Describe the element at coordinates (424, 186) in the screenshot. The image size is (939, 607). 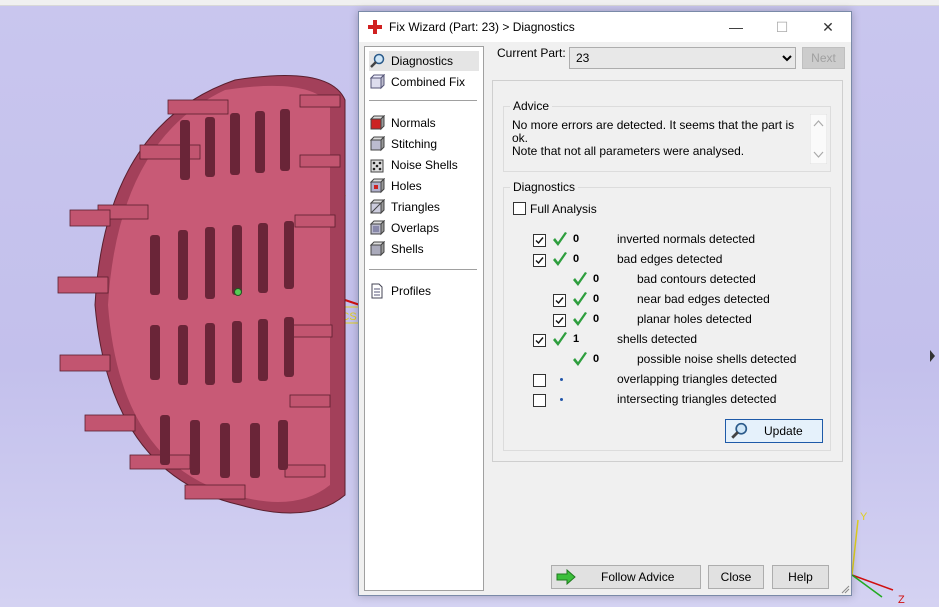
I see `sidebar-item-holes: Holes` at that location.